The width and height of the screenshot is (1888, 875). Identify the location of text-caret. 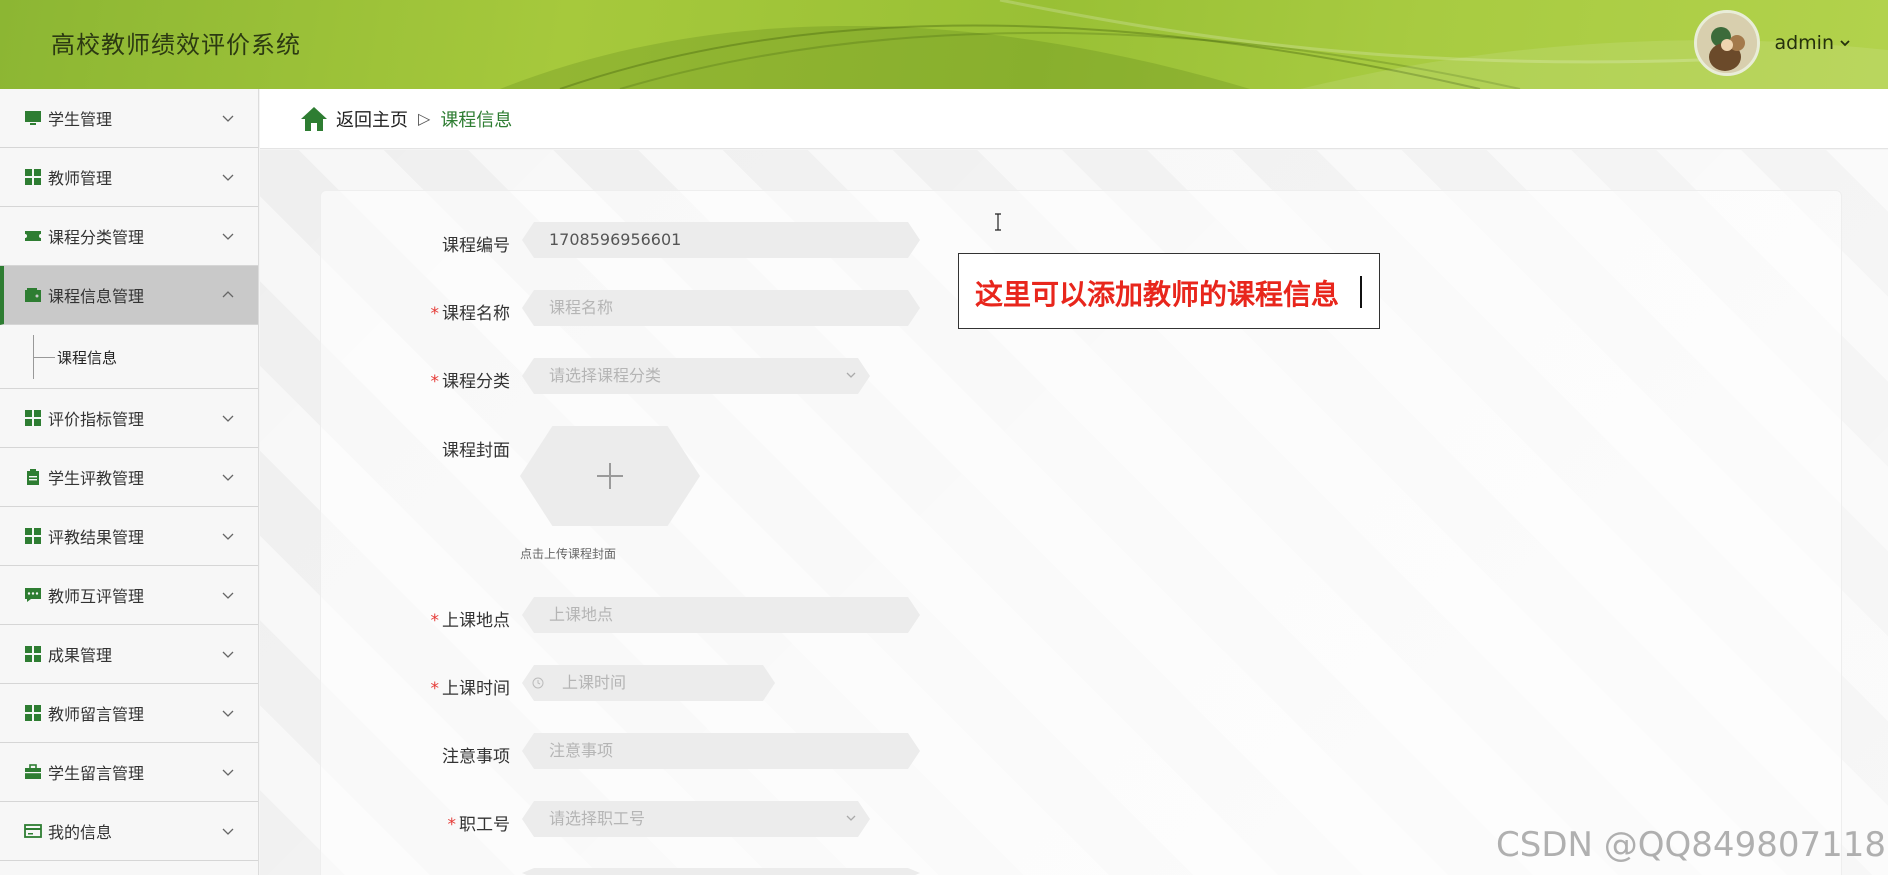
(1361, 292).